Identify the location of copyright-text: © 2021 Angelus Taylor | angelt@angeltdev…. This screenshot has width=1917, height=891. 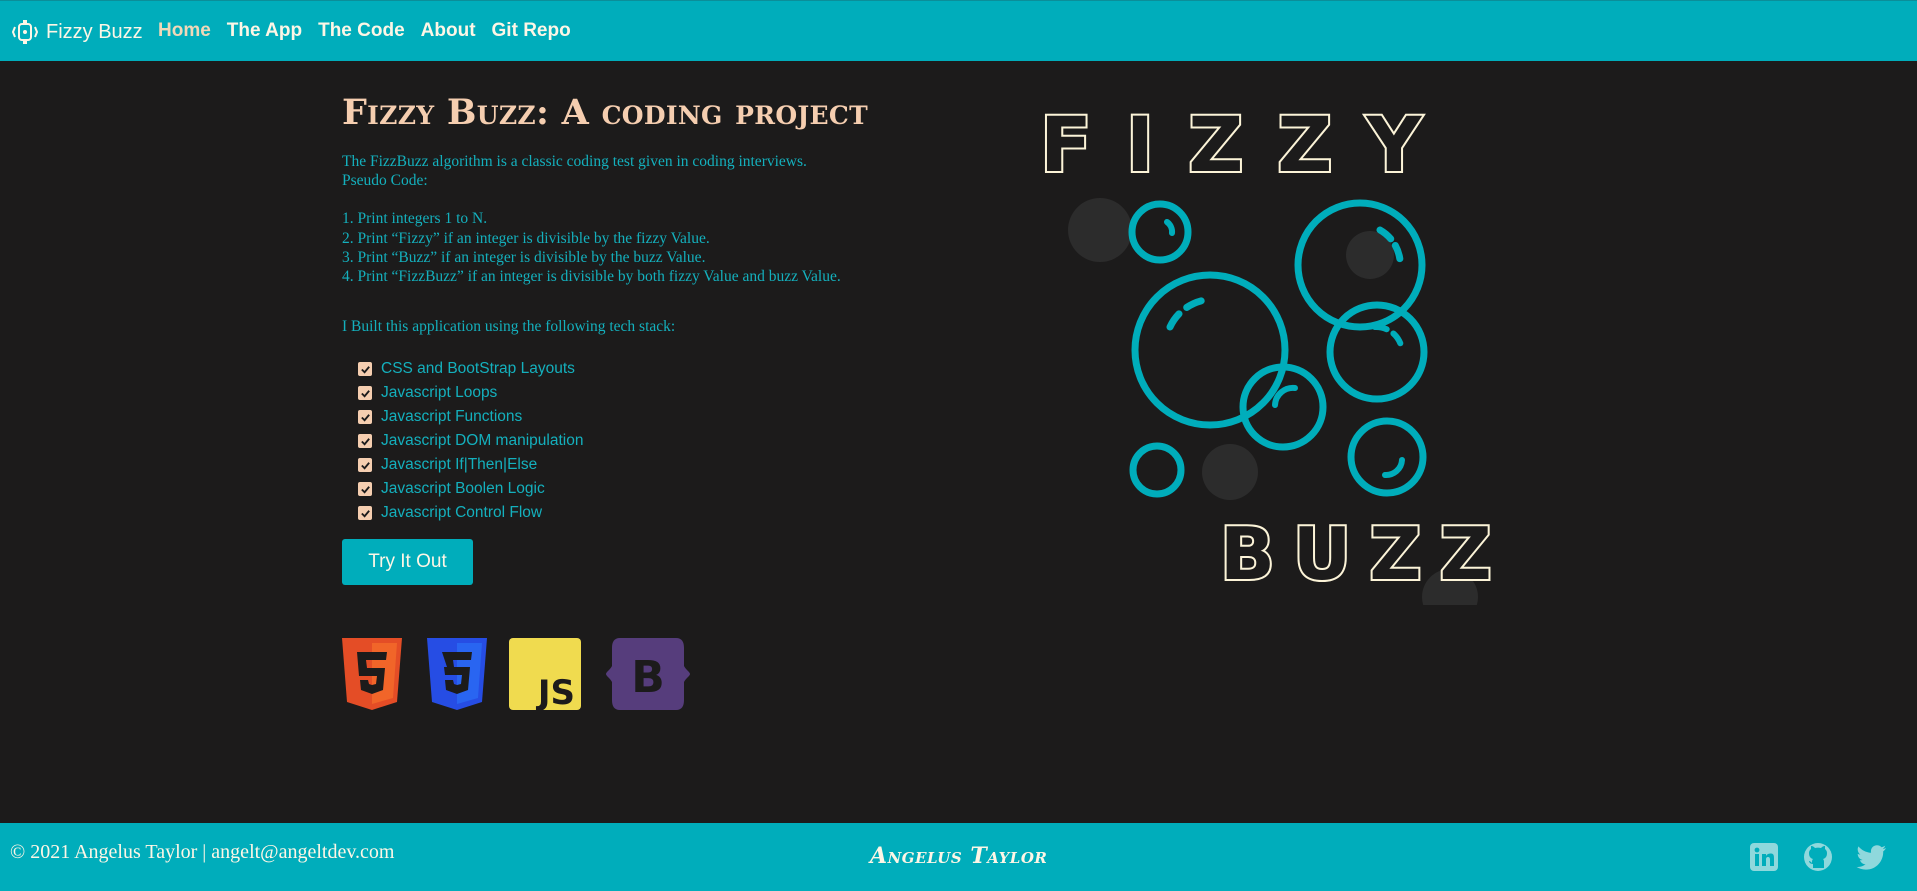
(202, 852).